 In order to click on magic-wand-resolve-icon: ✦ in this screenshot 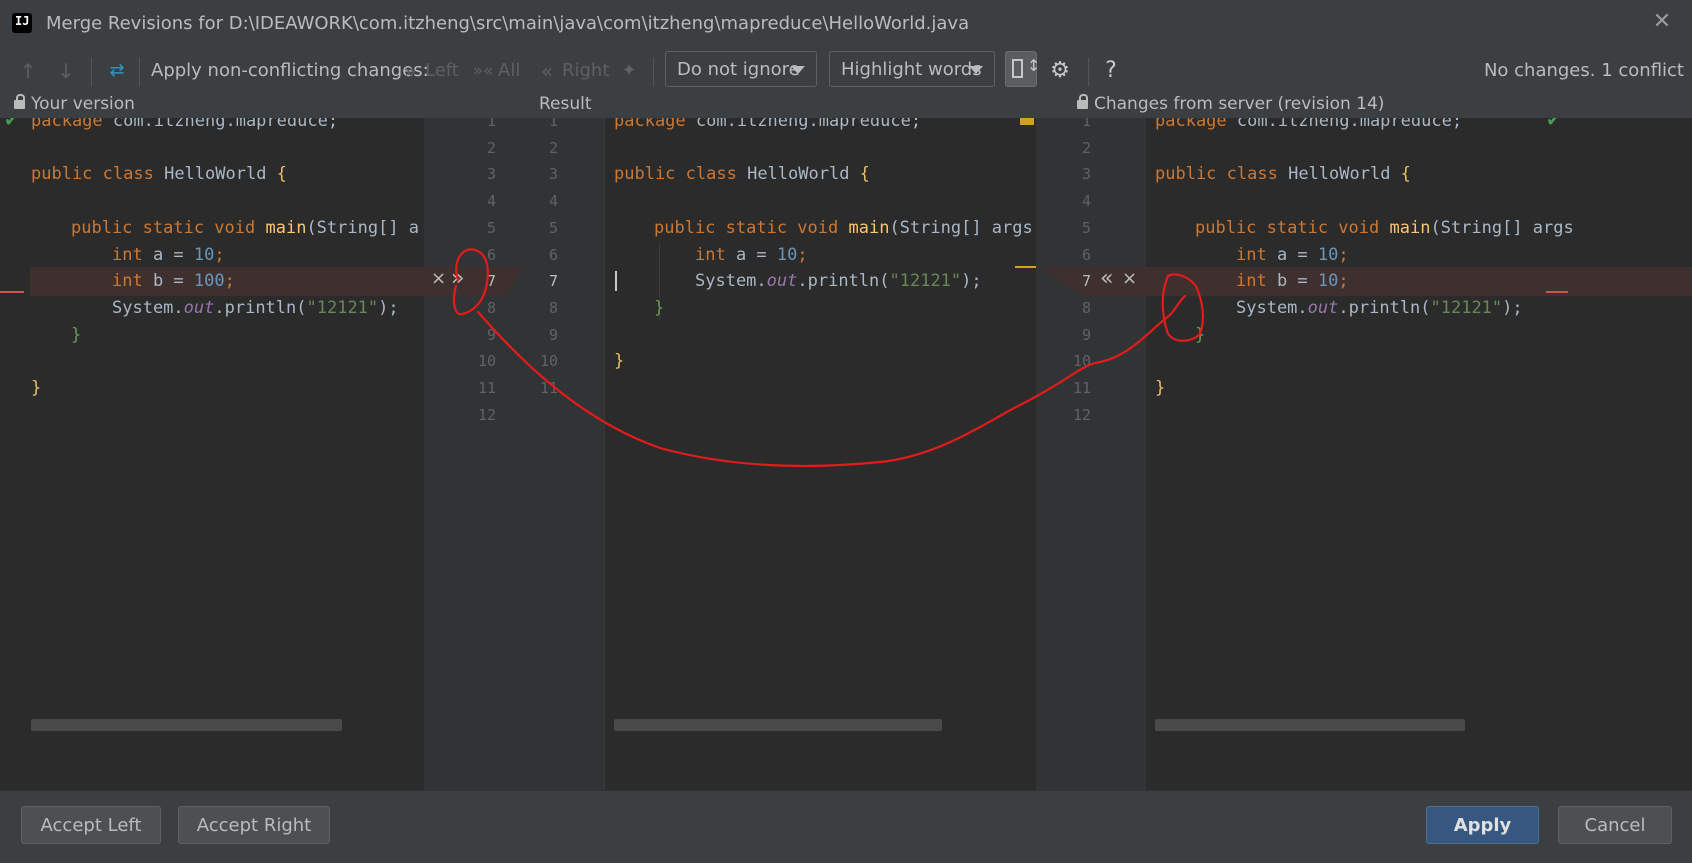, I will do `click(629, 71)`.